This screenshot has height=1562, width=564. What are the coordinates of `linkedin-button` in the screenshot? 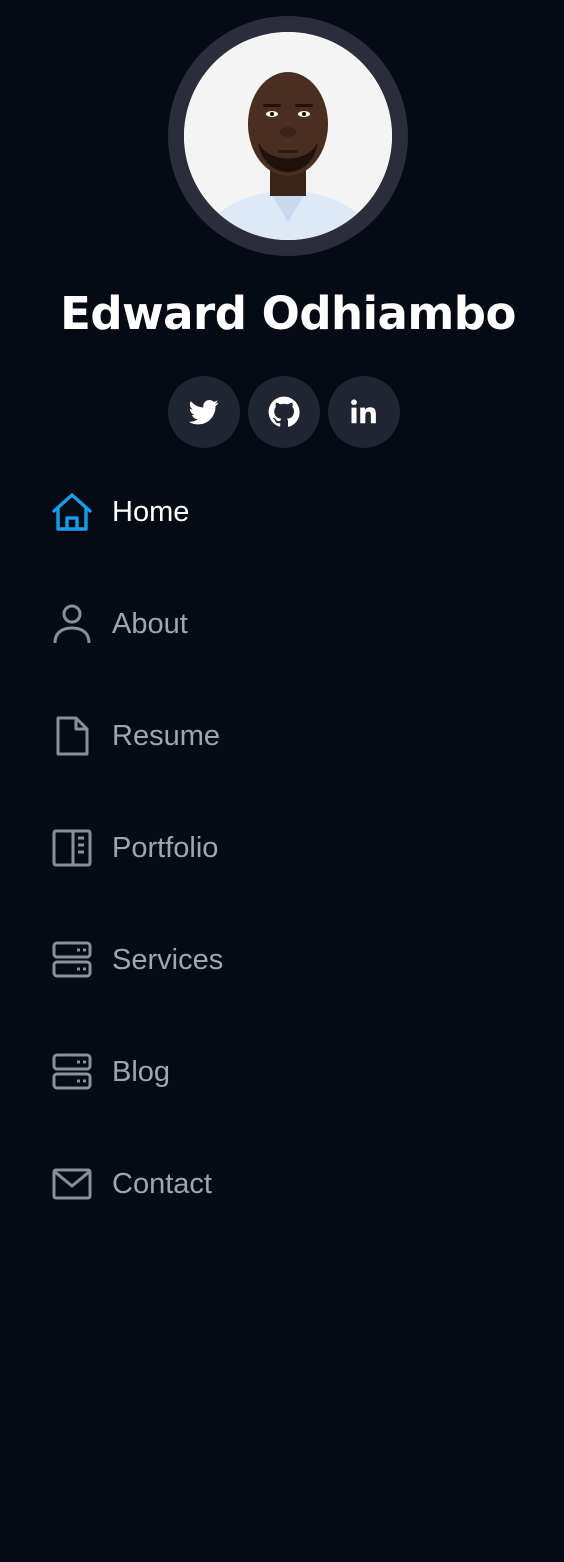 It's located at (364, 412).